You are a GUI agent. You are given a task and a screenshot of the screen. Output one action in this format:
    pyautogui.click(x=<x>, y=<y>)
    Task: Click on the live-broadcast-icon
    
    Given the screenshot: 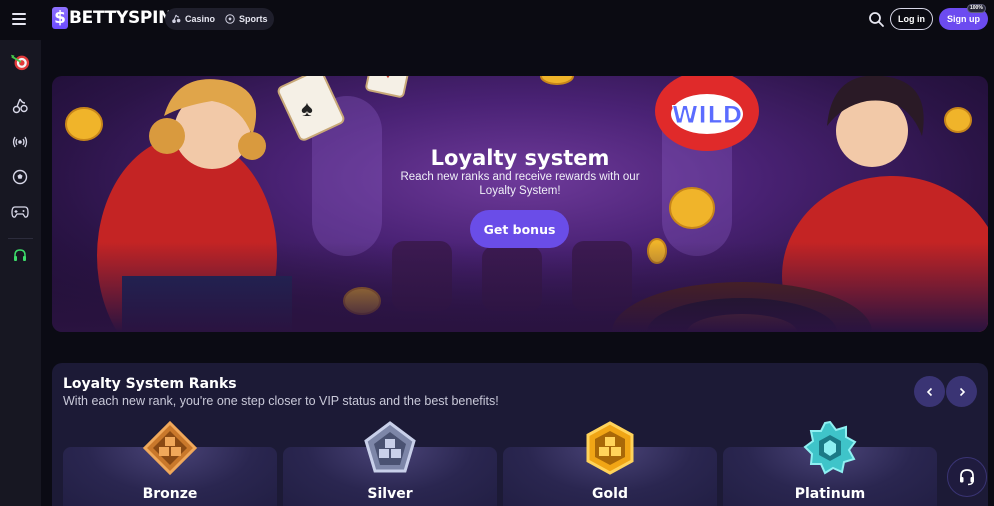 What is the action you would take?
    pyautogui.click(x=20, y=142)
    